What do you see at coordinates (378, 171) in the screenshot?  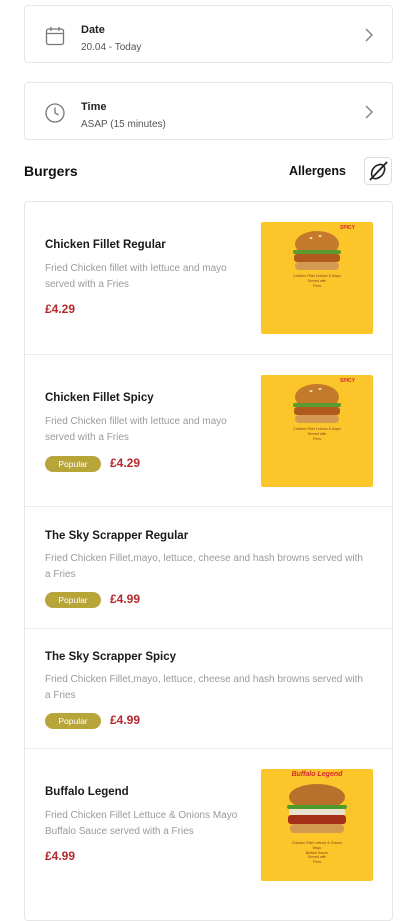 I see `allergens-icon` at bounding box center [378, 171].